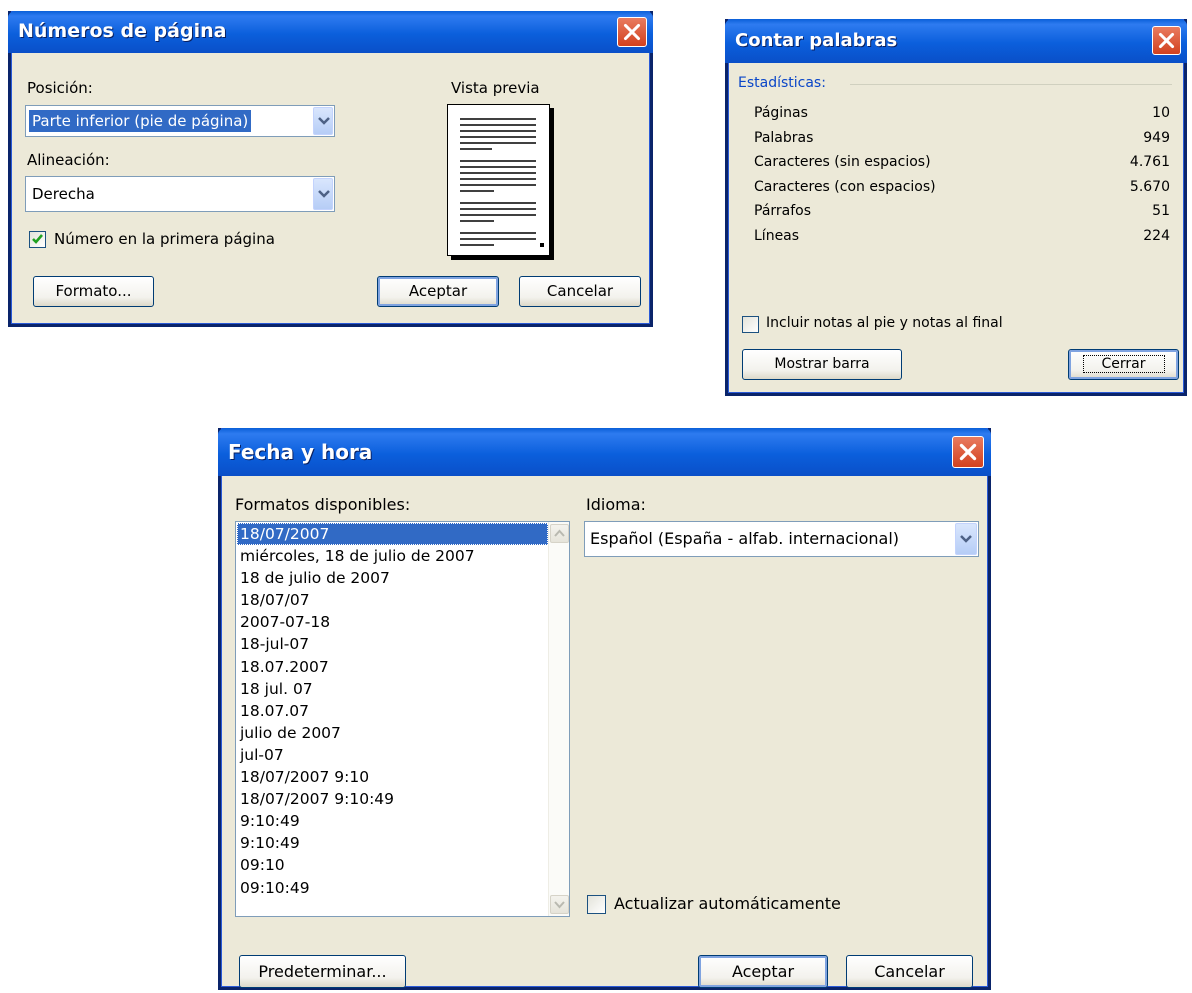 This screenshot has height=993, width=1192. What do you see at coordinates (392, 799) in the screenshot?
I see `format-list-item: 18/07/2007 9:10:49` at bounding box center [392, 799].